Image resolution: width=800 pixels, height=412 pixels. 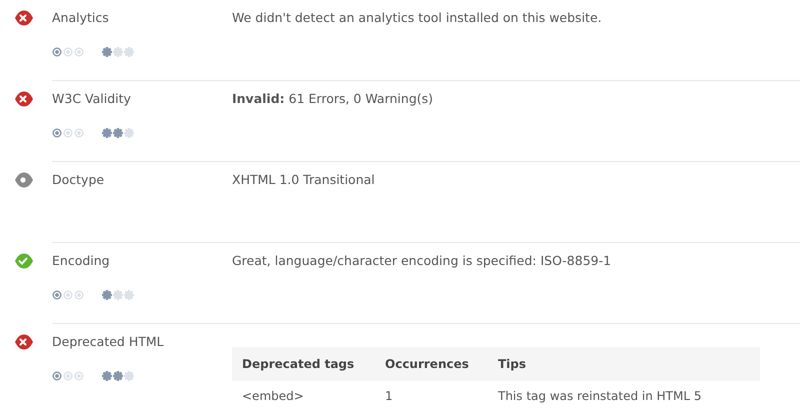 I want to click on check-label: Deprecated HTML, so click(x=108, y=342).